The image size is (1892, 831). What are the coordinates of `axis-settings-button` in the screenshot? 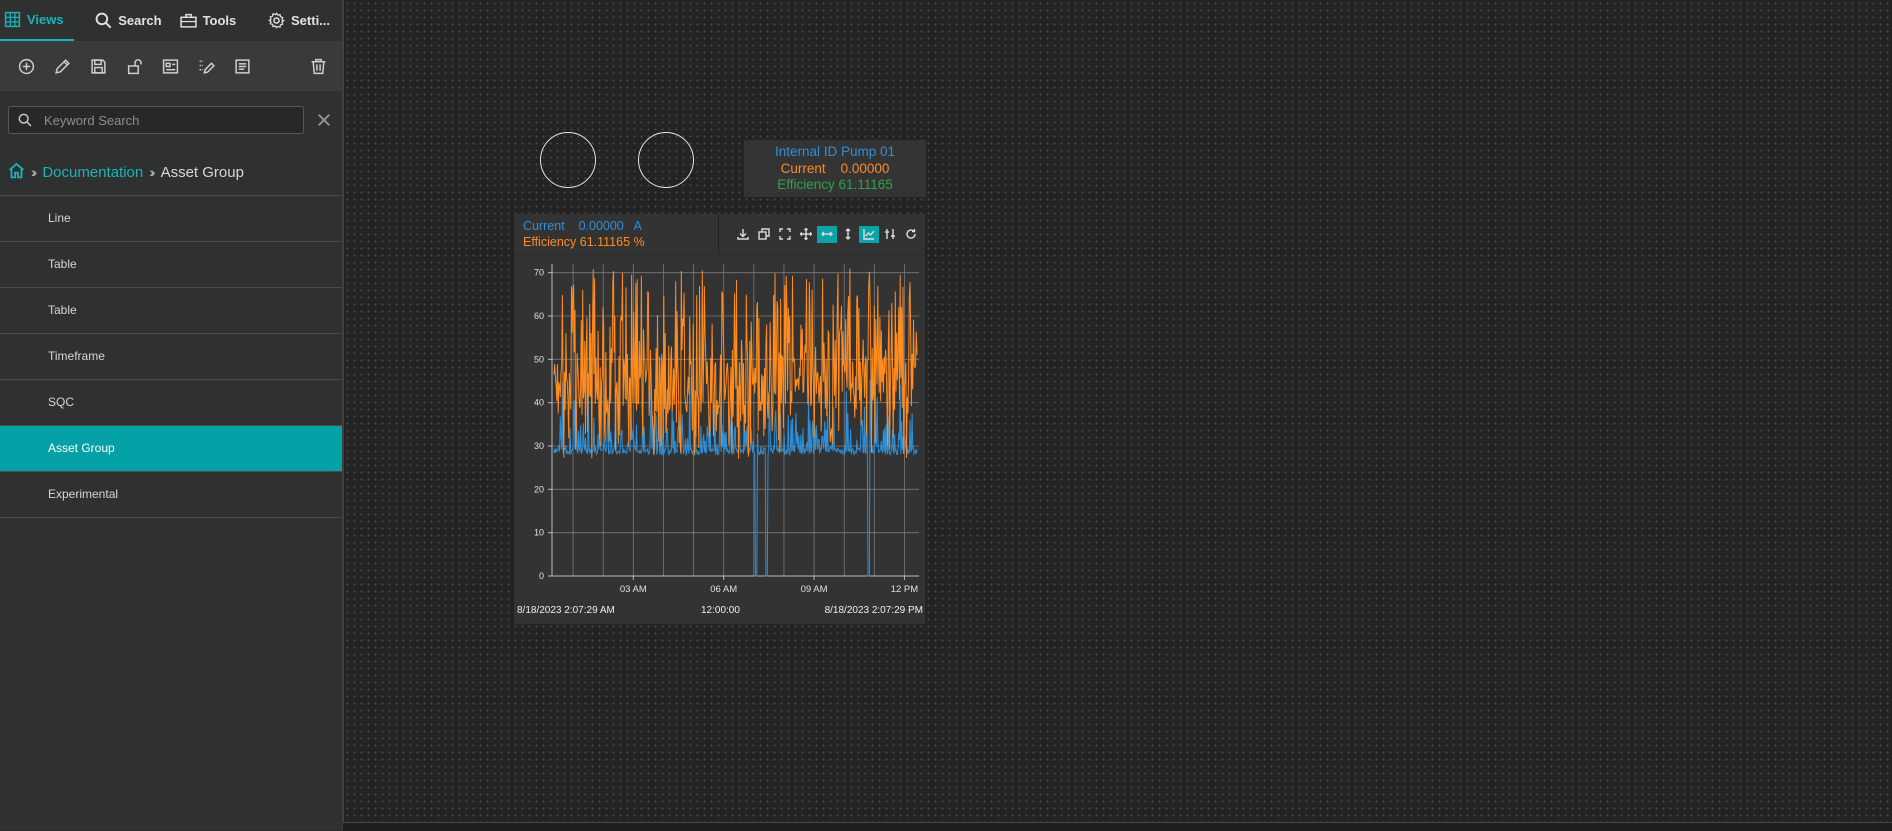 It's located at (890, 234).